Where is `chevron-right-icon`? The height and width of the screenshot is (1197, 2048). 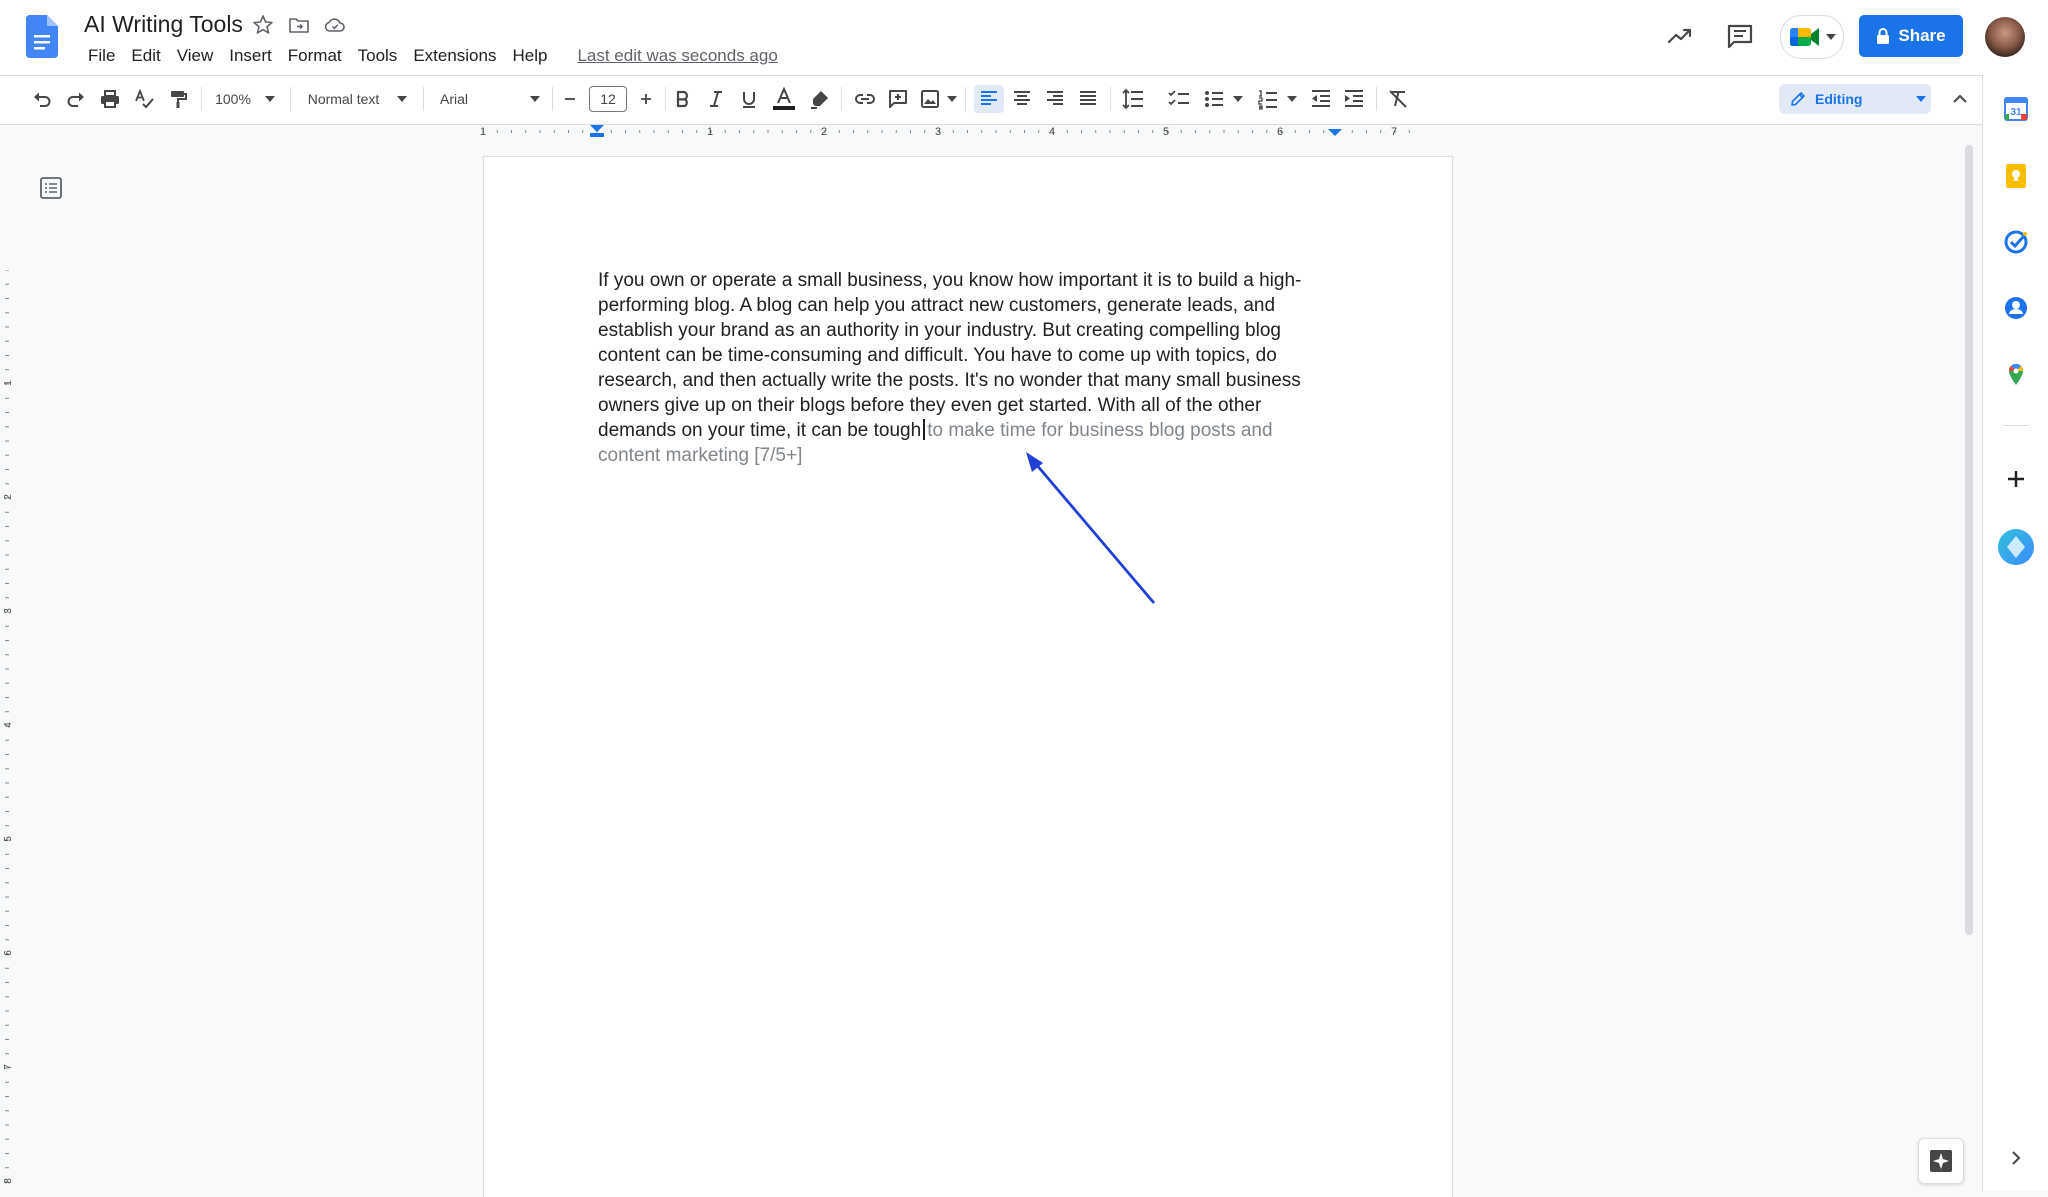 chevron-right-icon is located at coordinates (2016, 1158).